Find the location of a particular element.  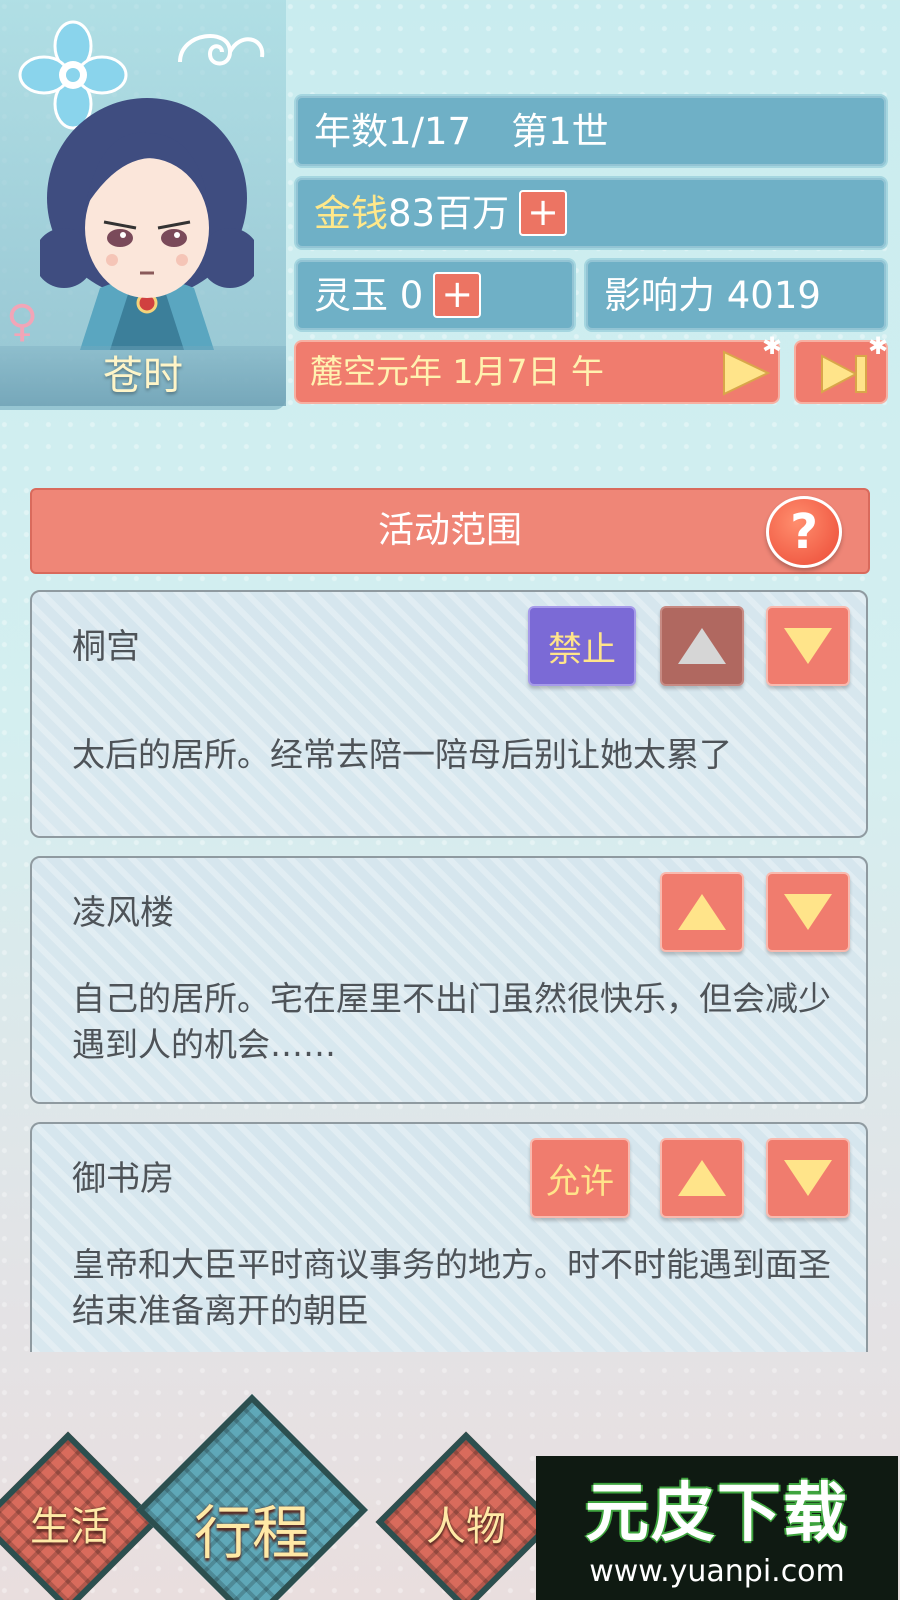

nav-people-label: 人物 is located at coordinates (466, 1523).